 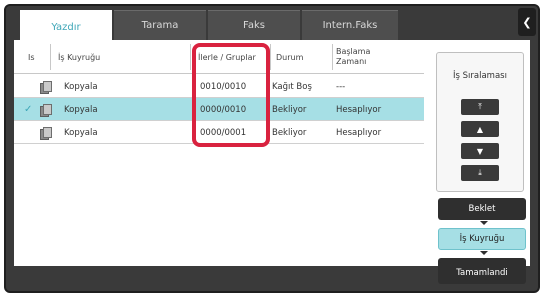 What do you see at coordinates (482, 239) in the screenshot?
I see `job-queue-button: İş Kuyruğu` at bounding box center [482, 239].